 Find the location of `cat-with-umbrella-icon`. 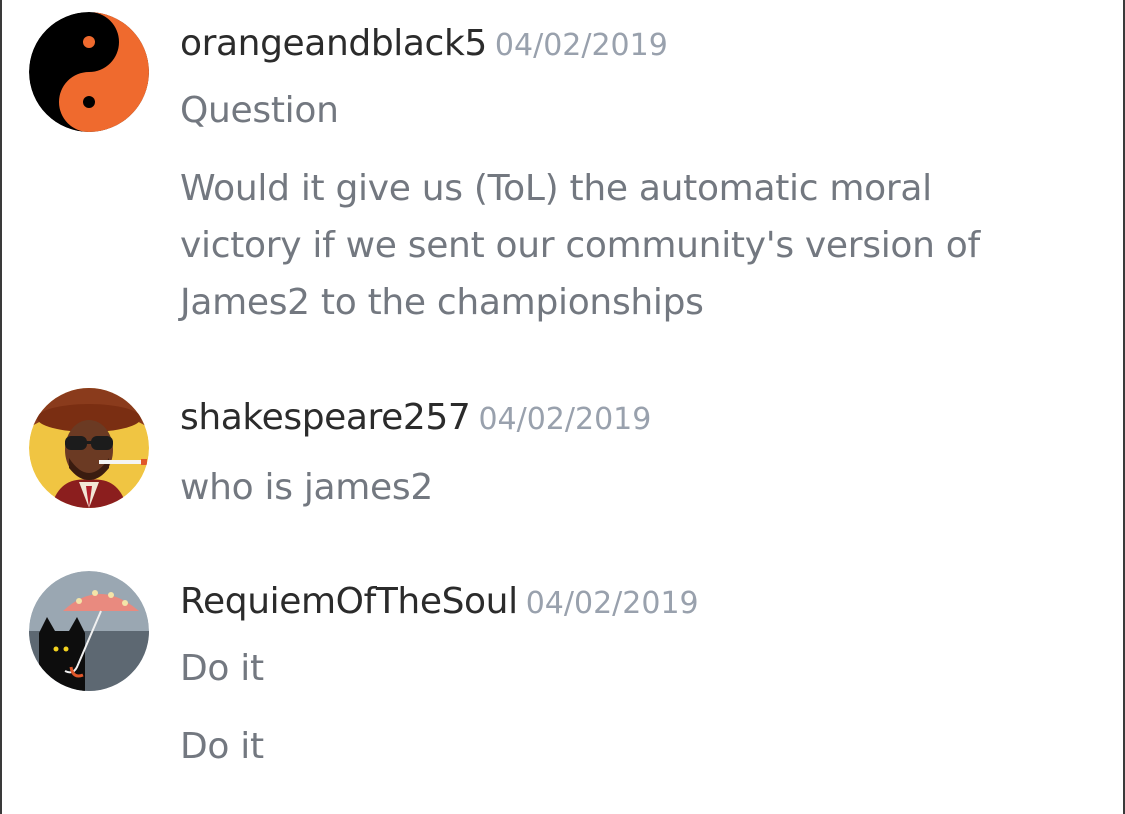

cat-with-umbrella-icon is located at coordinates (89, 631).